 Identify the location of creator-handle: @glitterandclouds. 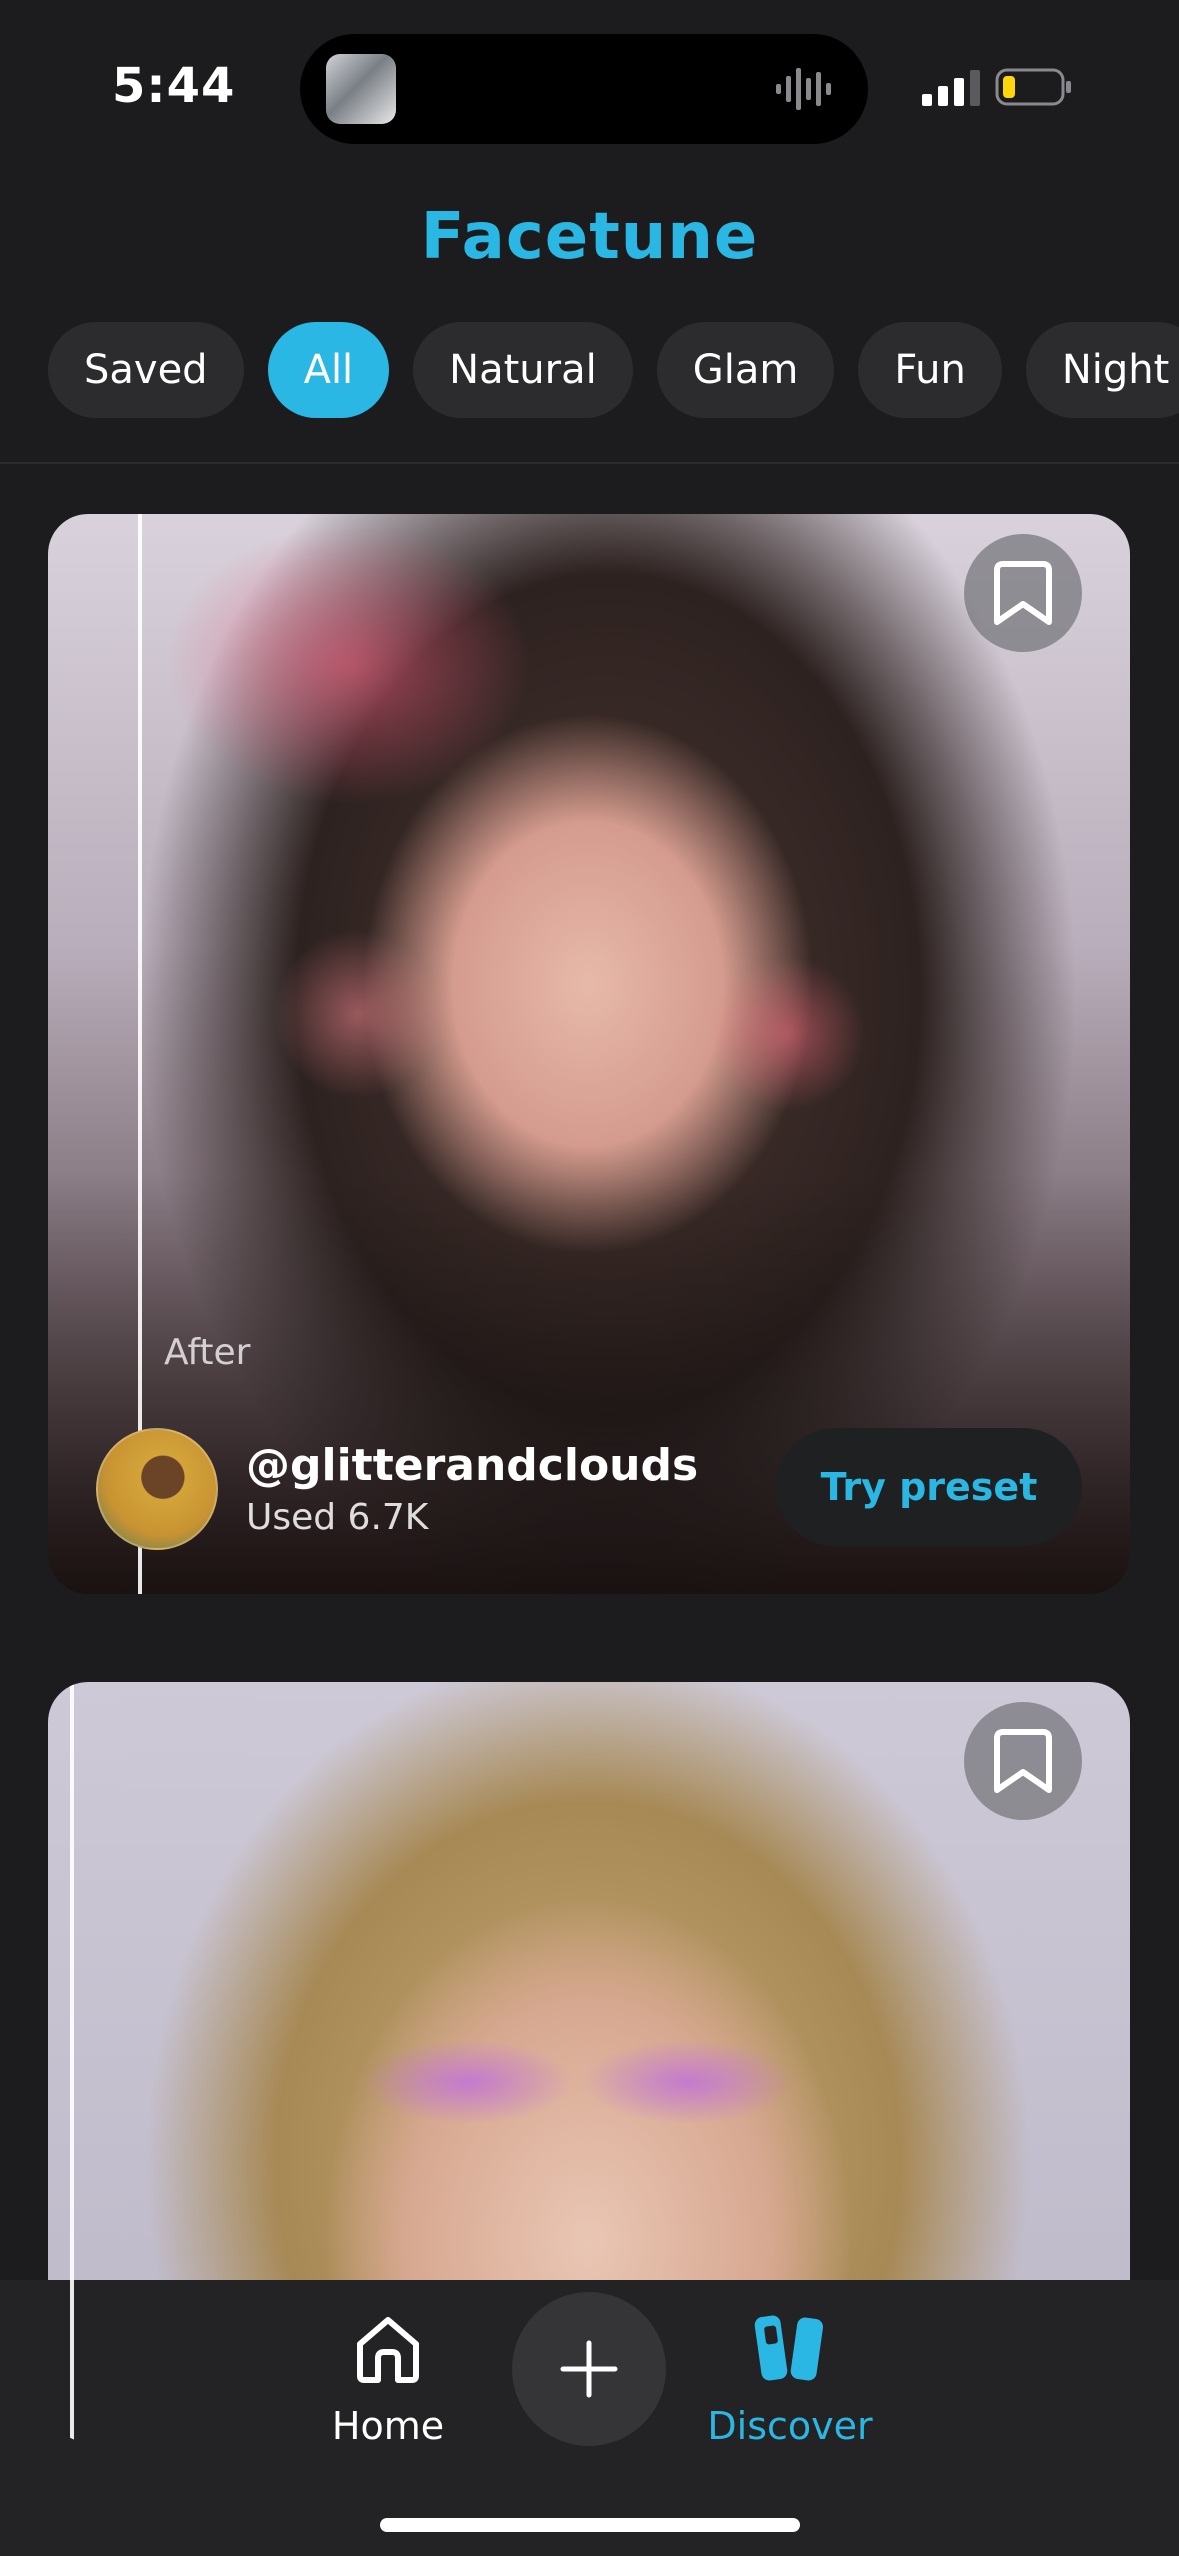
(472, 1465).